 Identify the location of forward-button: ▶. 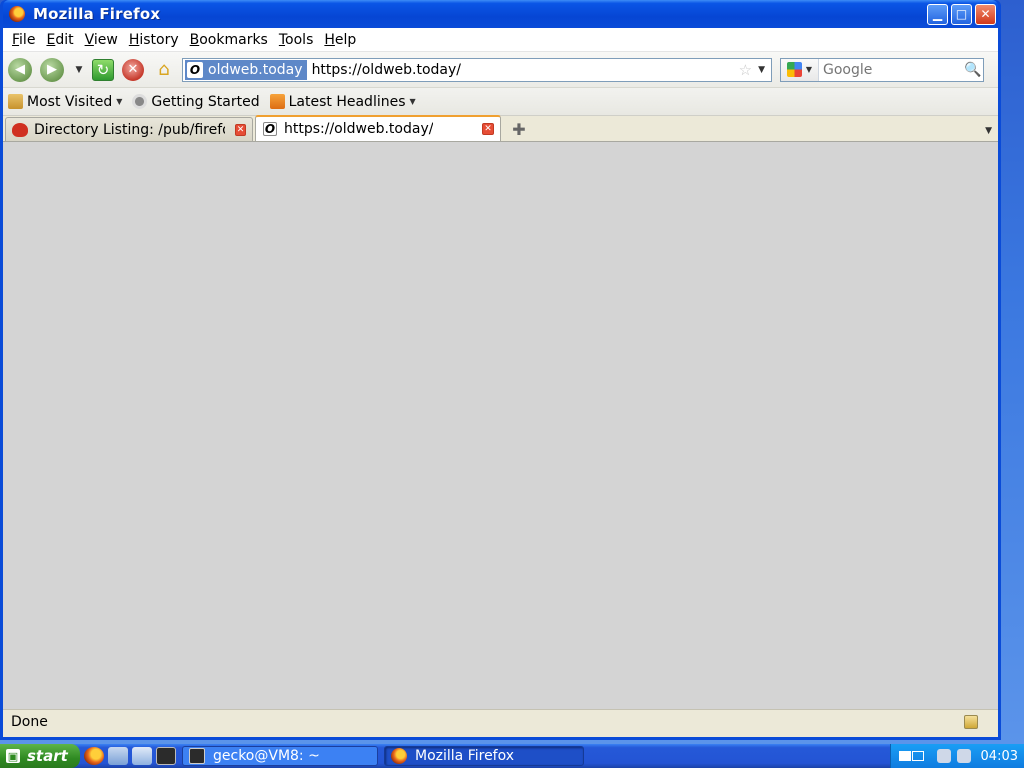
(52, 69).